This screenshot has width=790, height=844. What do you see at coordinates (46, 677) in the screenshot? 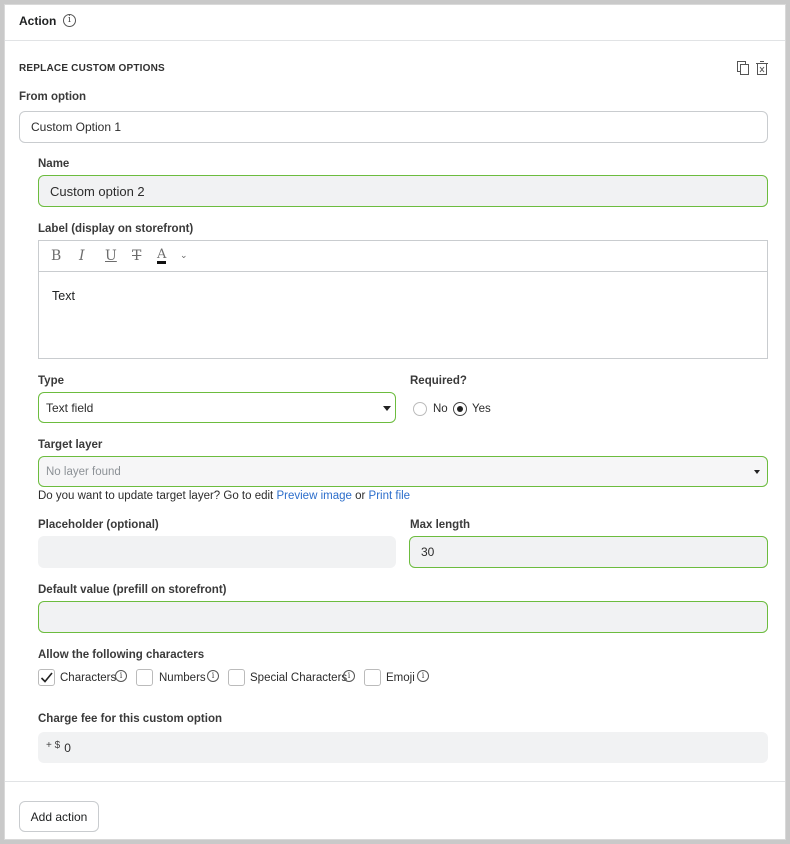
I see `characters-checkbox` at bounding box center [46, 677].